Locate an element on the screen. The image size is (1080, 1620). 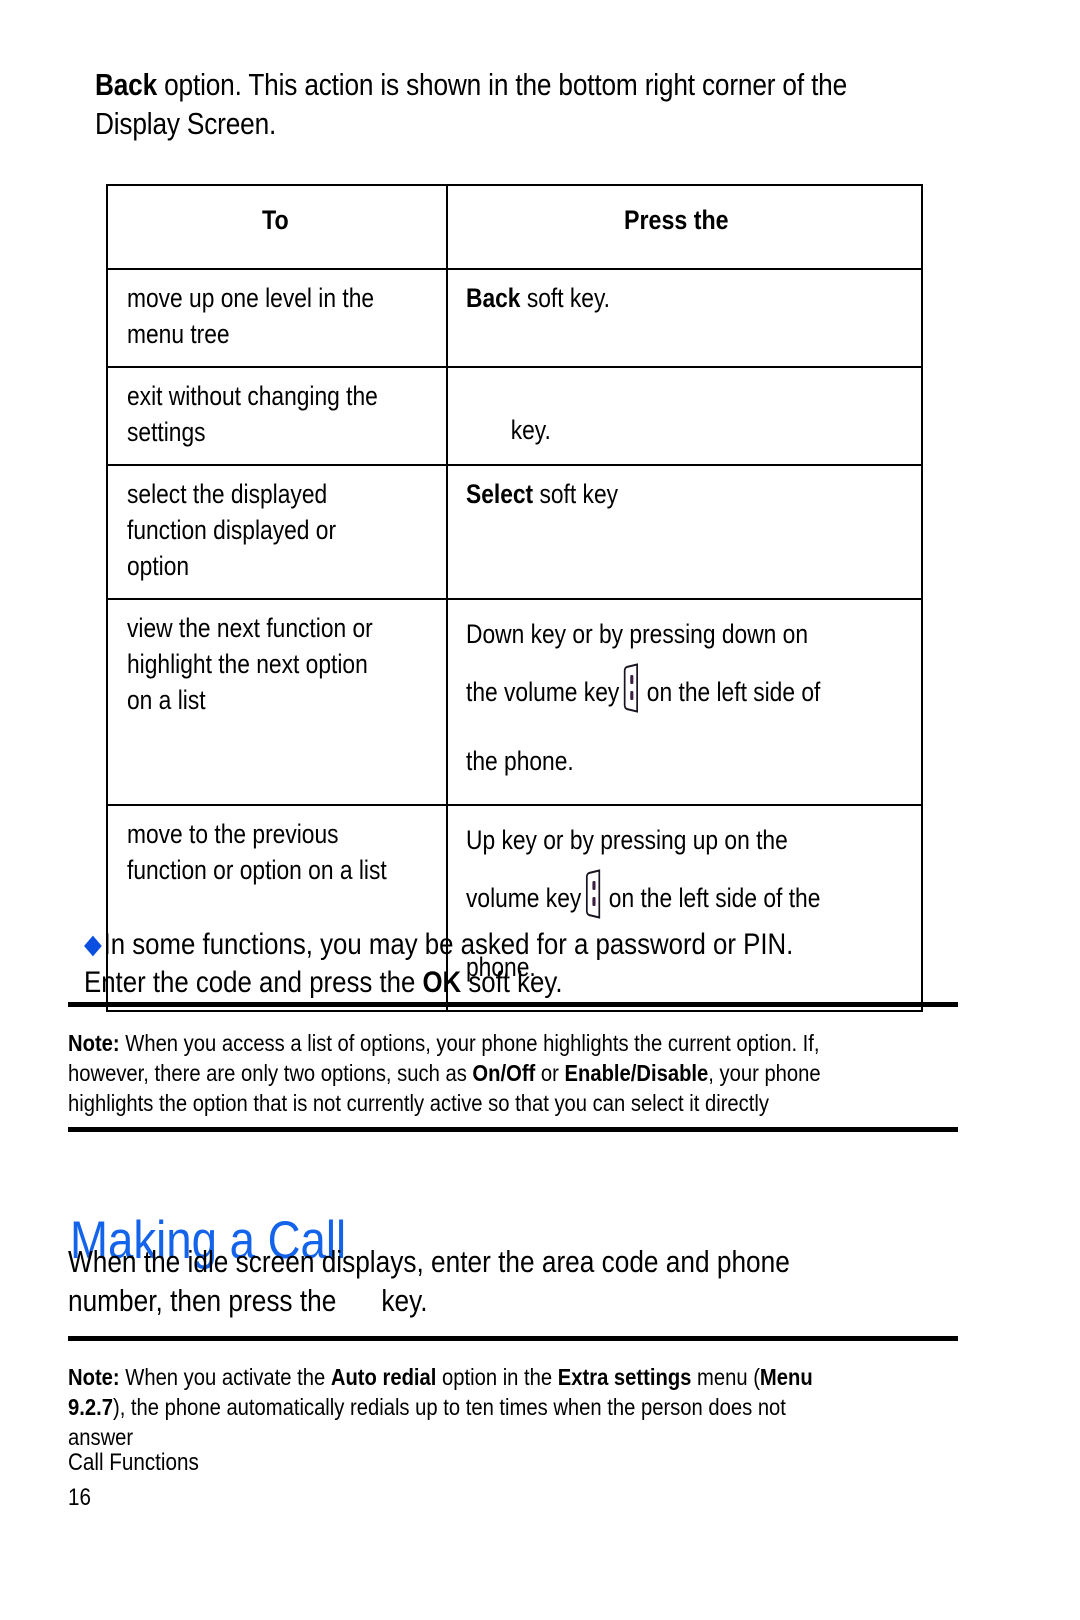
row1-to-text: move up one level in the menu tree is located at coordinates (251, 316).